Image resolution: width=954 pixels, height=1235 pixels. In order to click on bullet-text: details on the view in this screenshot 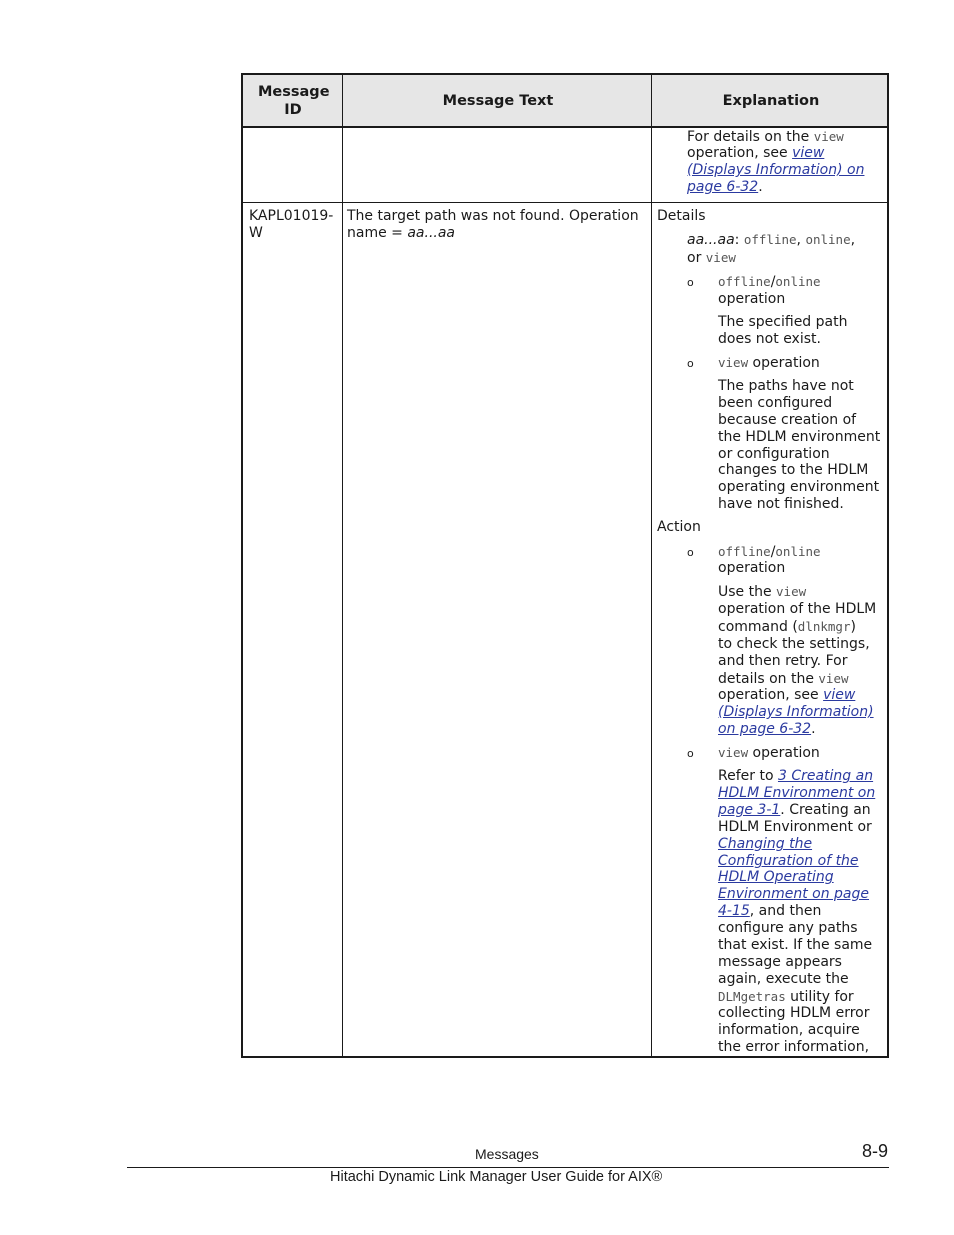, I will do `click(783, 679)`.